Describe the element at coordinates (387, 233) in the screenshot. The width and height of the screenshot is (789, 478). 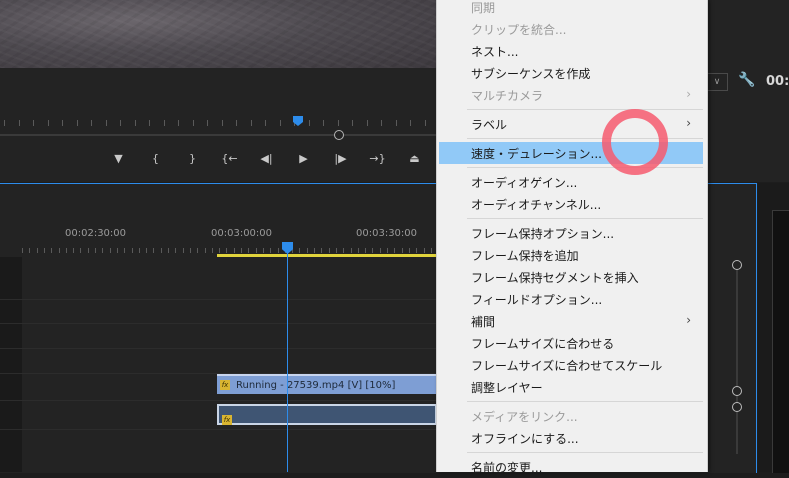
I see `ruler-label: 00:03:30:00` at that location.